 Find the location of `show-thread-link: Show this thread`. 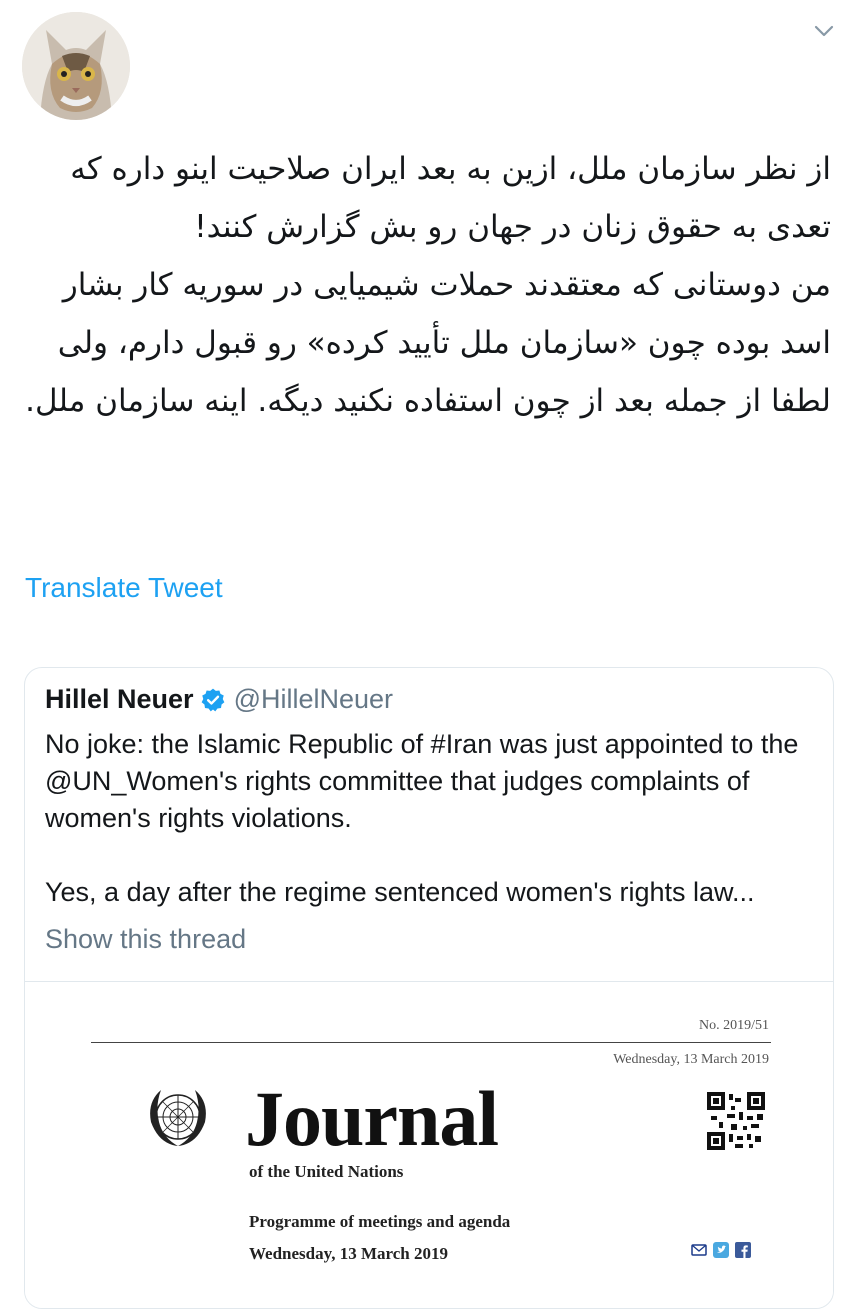

show-thread-link: Show this thread is located at coordinates (145, 939).